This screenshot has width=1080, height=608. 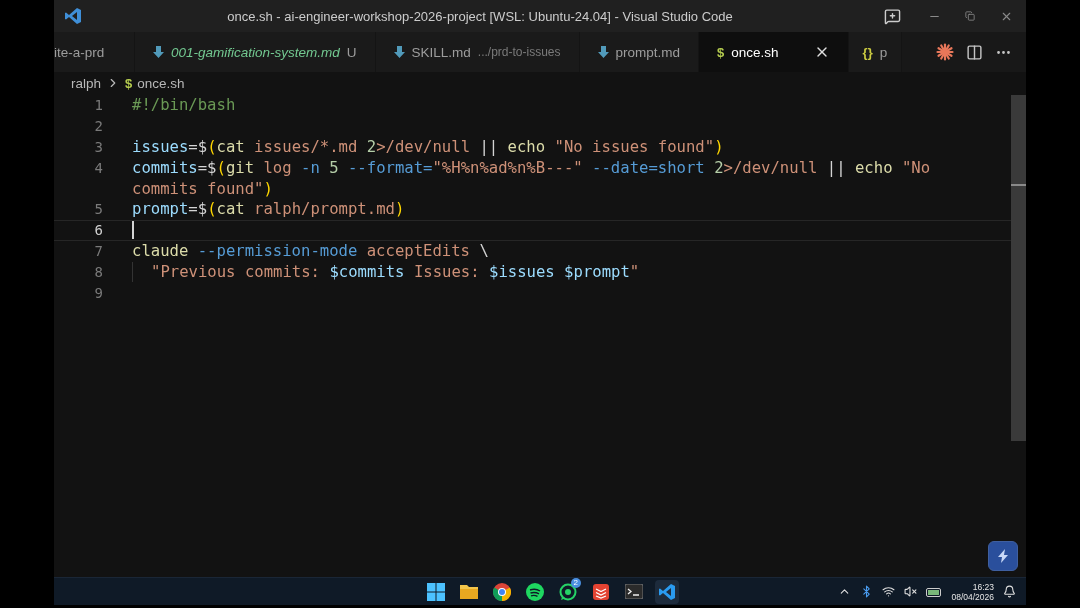 I want to click on chrome-icon, so click(x=501, y=591).